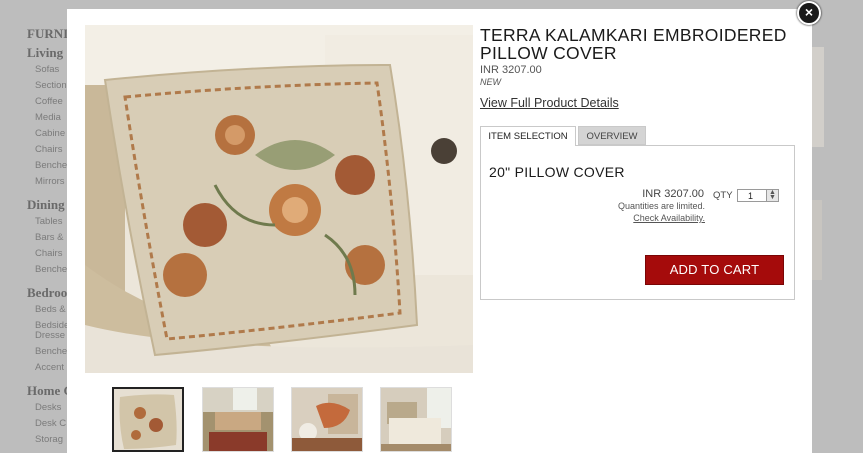 Image resolution: width=863 pixels, height=453 pixels. What do you see at coordinates (50, 133) in the screenshot?
I see `bg-item: Cabine` at bounding box center [50, 133].